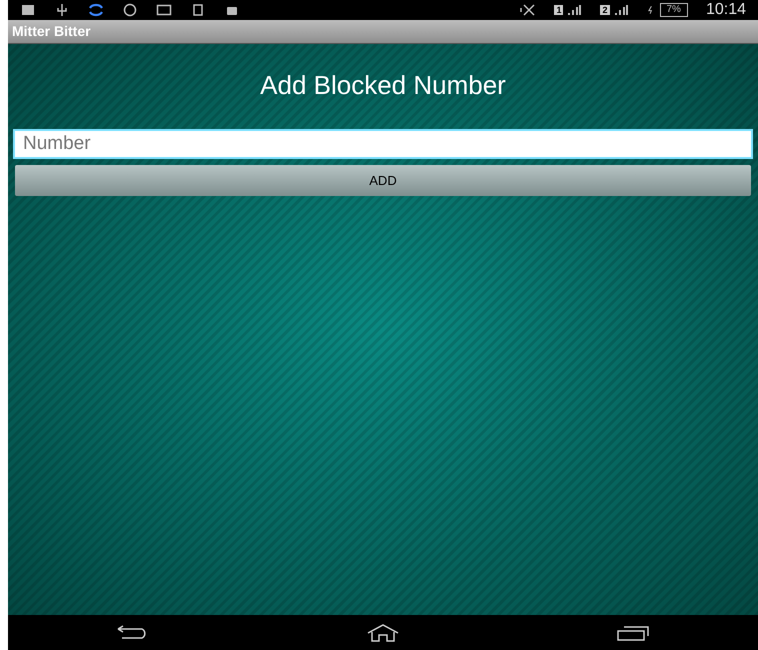 Image resolution: width=758 pixels, height=650 pixels. Describe the element at coordinates (633, 632) in the screenshot. I see `recent-apps-icon` at that location.